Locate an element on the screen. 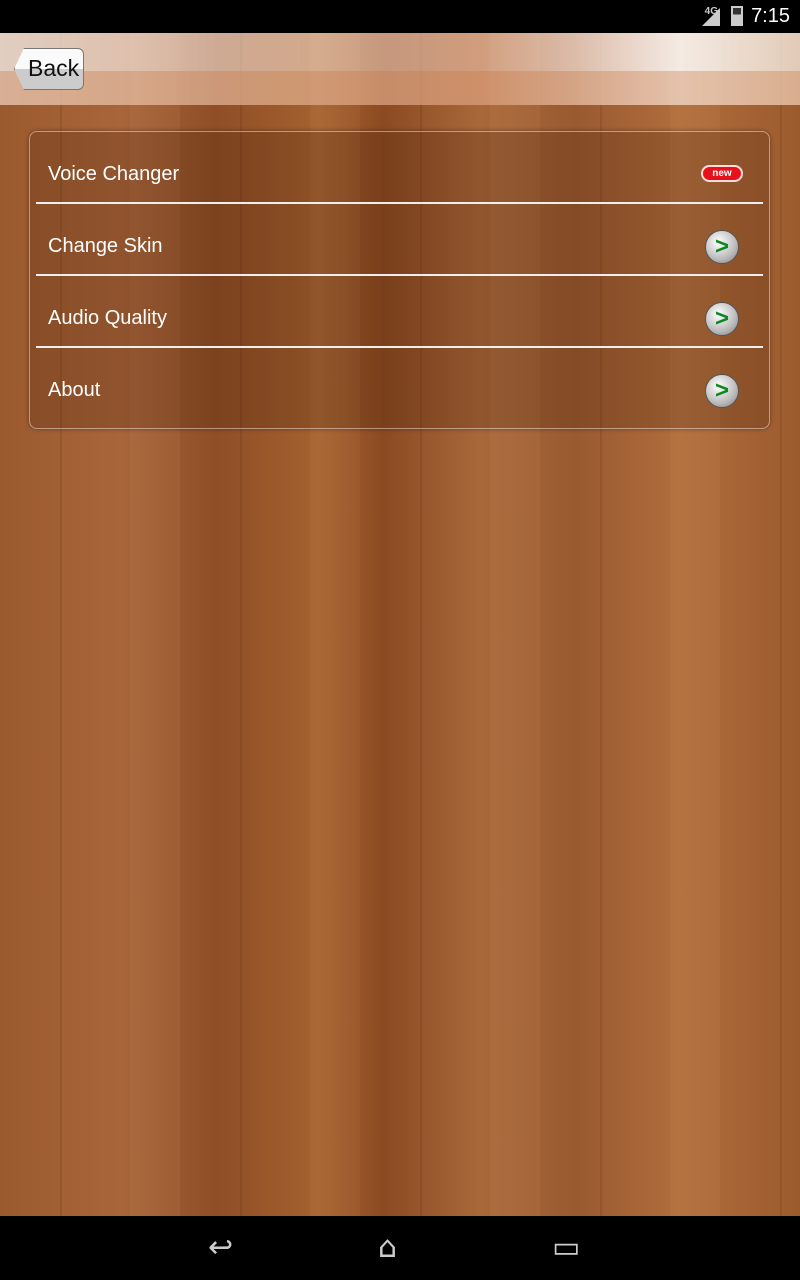  menu-item-audio-quality: Audio Quality > is located at coordinates (399, 312).